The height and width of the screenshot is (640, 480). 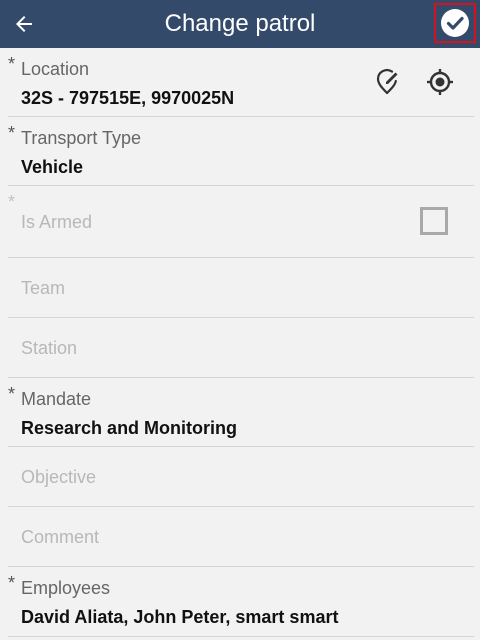 I want to click on is-armed-field: * Is Armed, so click(x=241, y=222).